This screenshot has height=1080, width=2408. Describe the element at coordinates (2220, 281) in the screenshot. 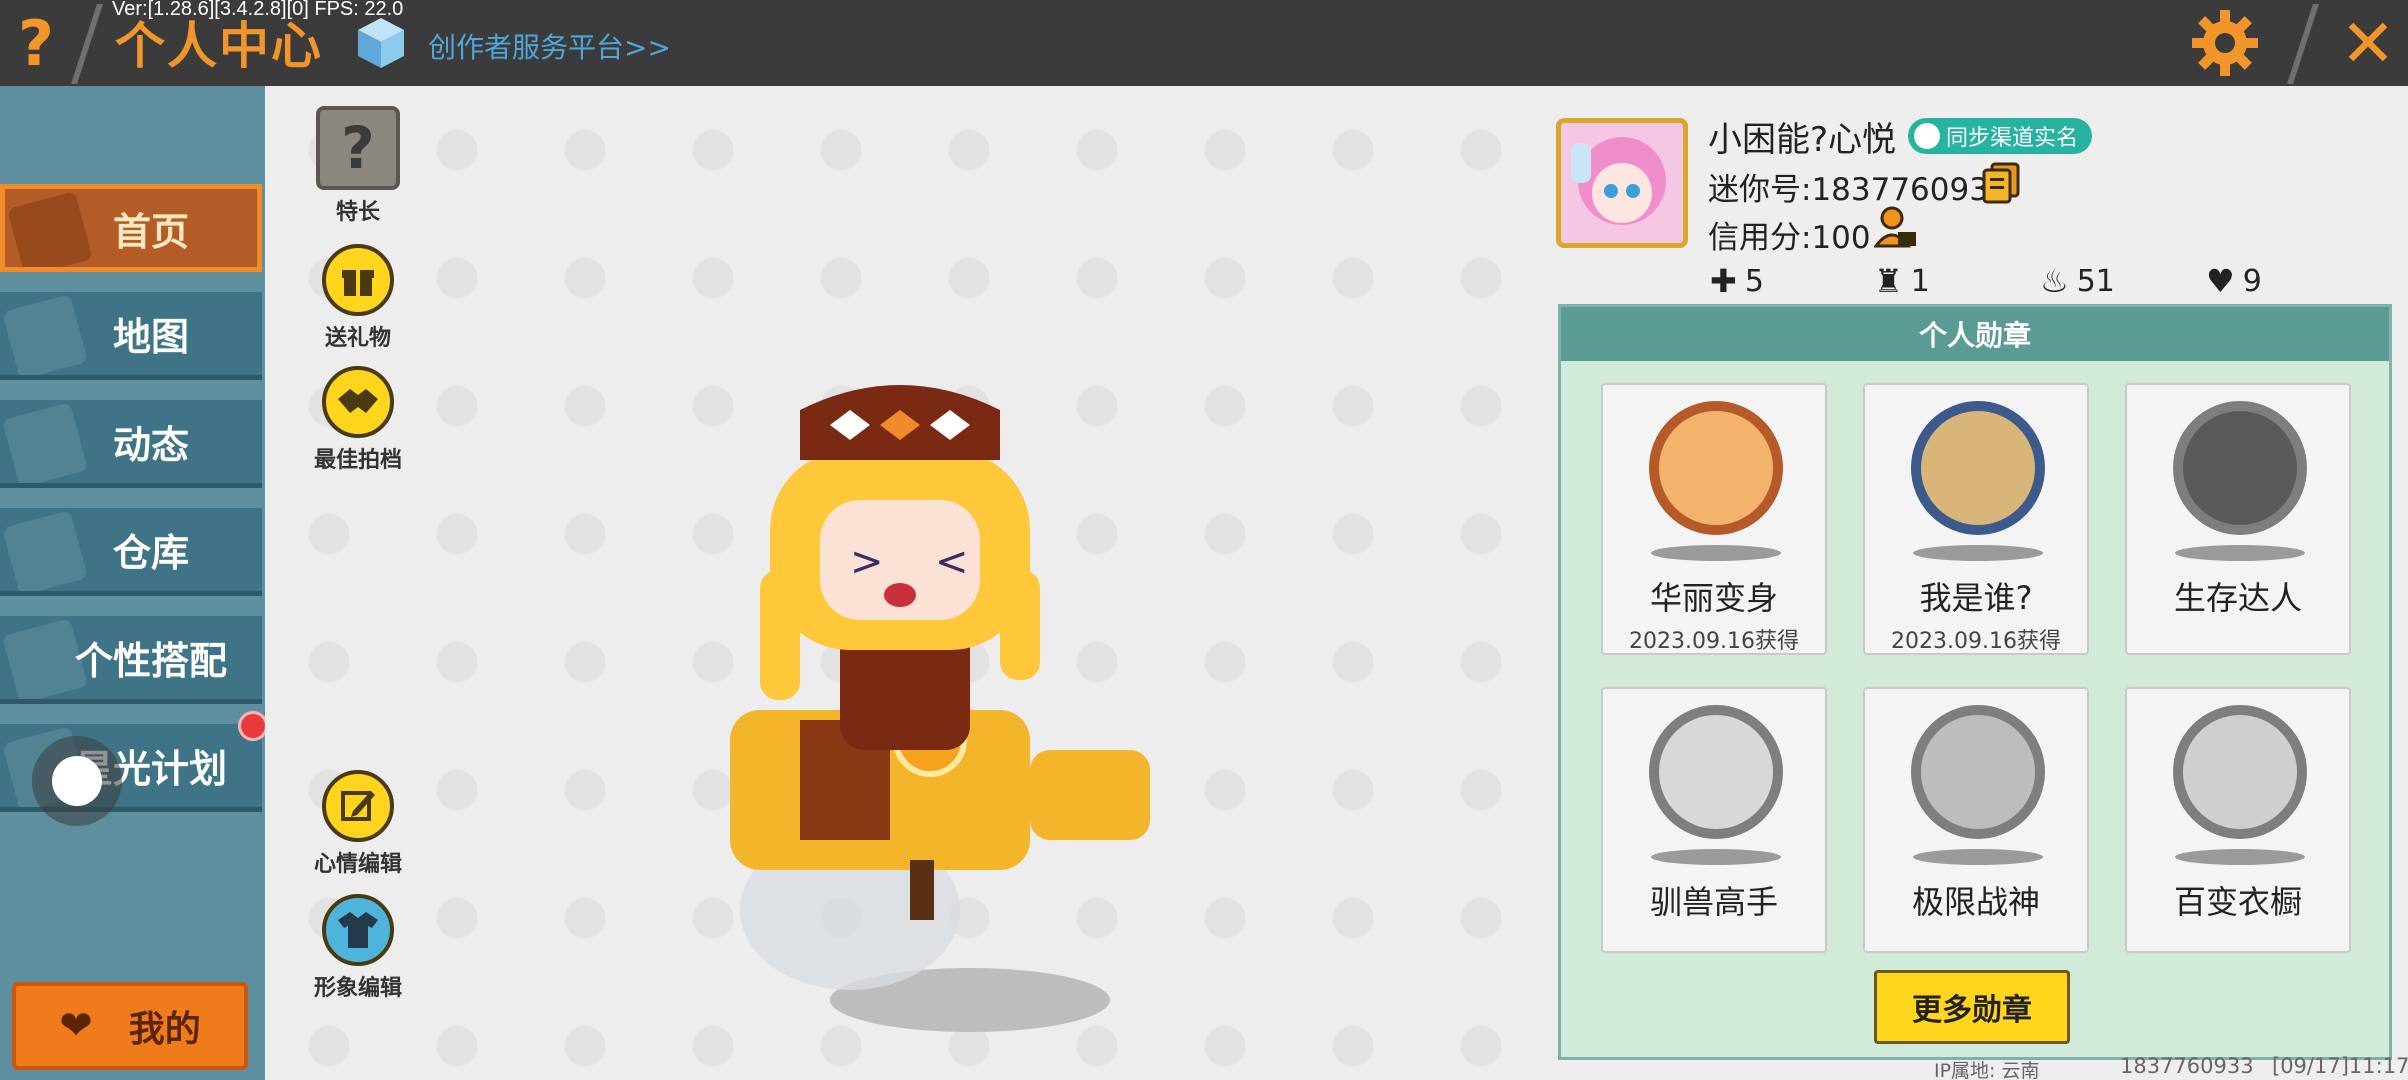

I see `hearts-icon: ♥` at that location.